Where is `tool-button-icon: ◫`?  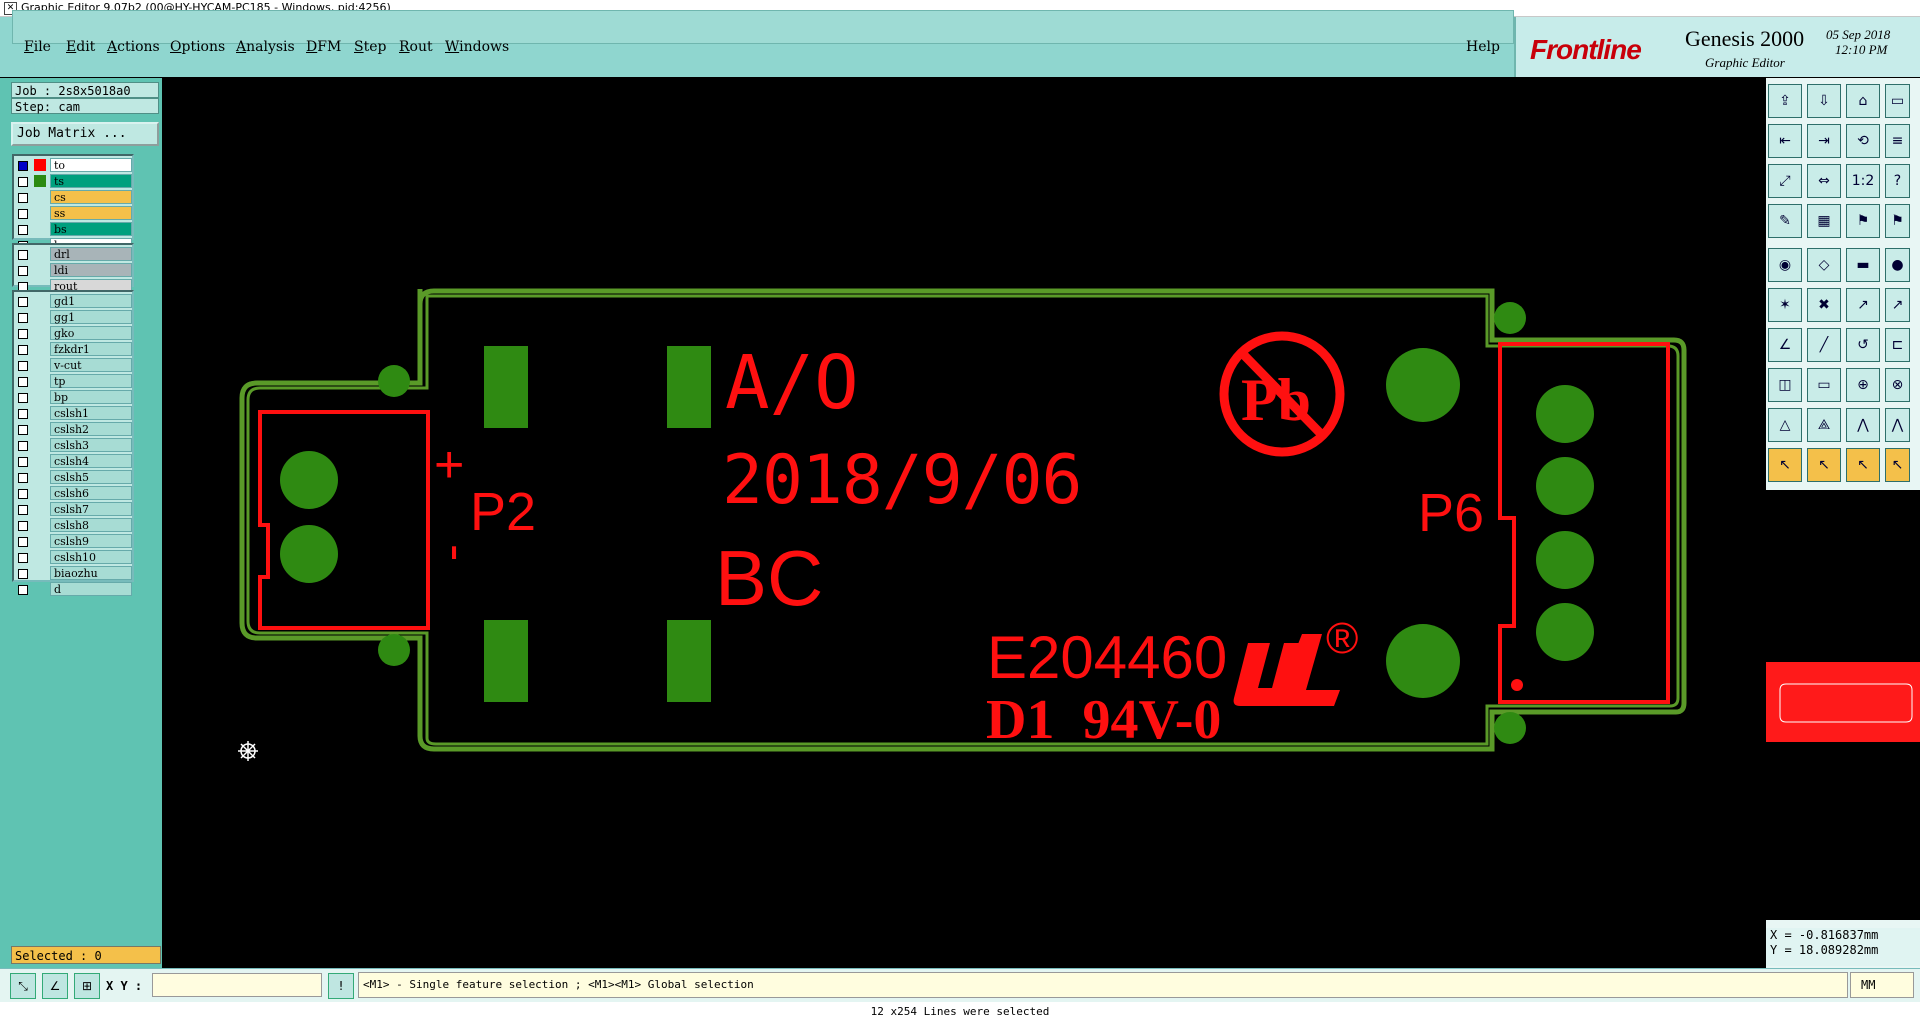 tool-button-icon: ◫ is located at coordinates (1785, 385).